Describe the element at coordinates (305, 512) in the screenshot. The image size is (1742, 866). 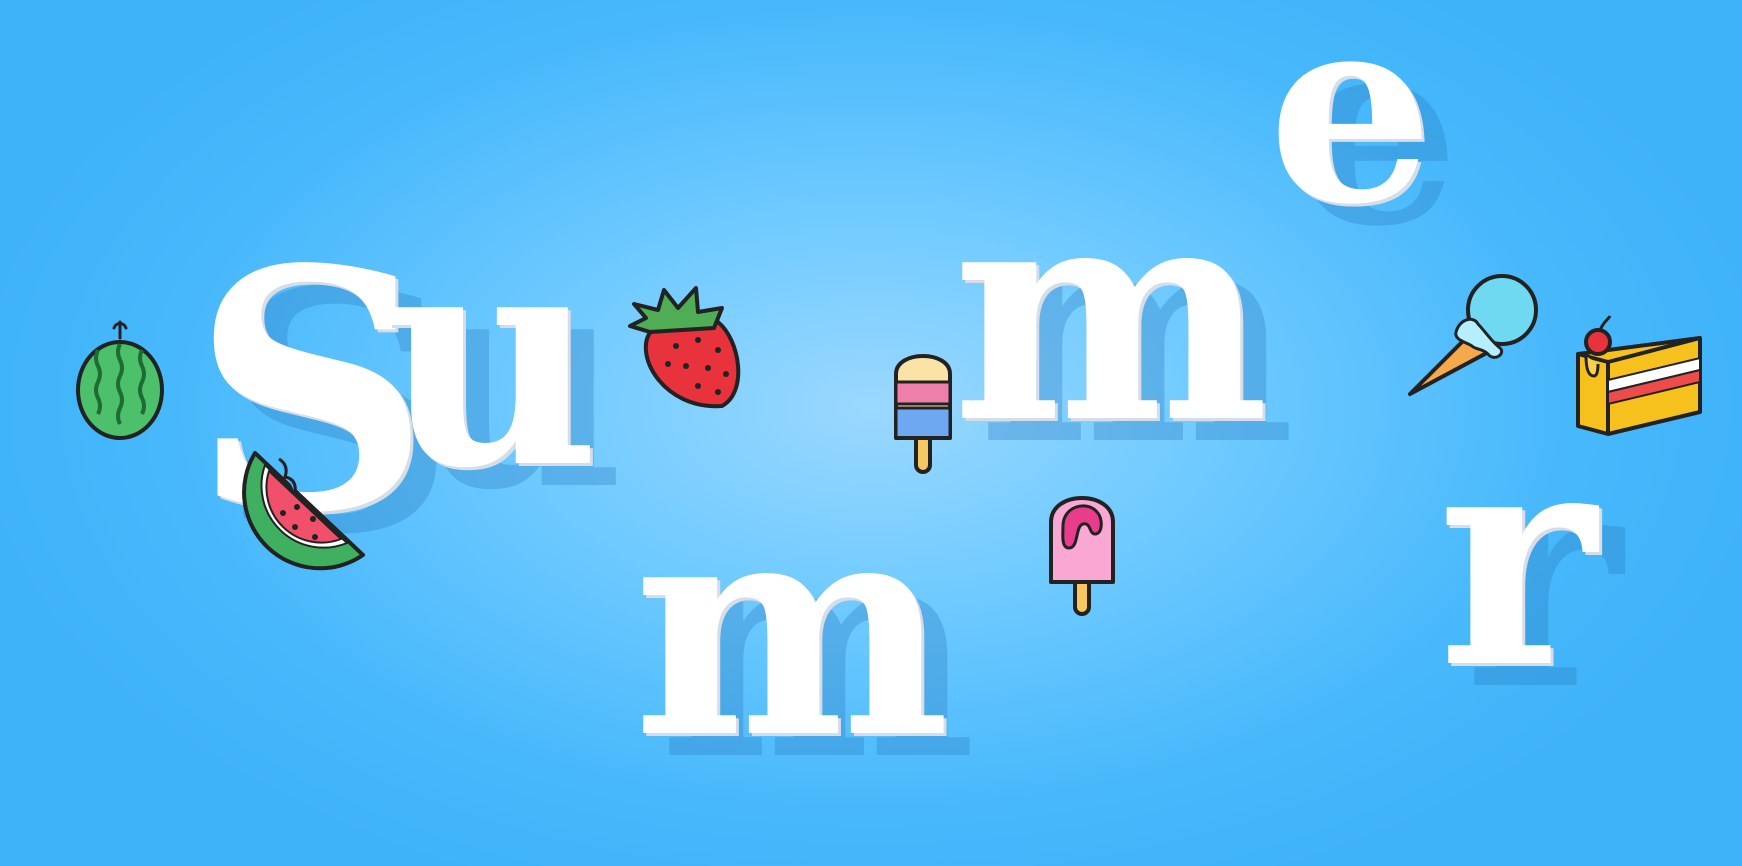
I see `watermelon-slice-icon` at that location.